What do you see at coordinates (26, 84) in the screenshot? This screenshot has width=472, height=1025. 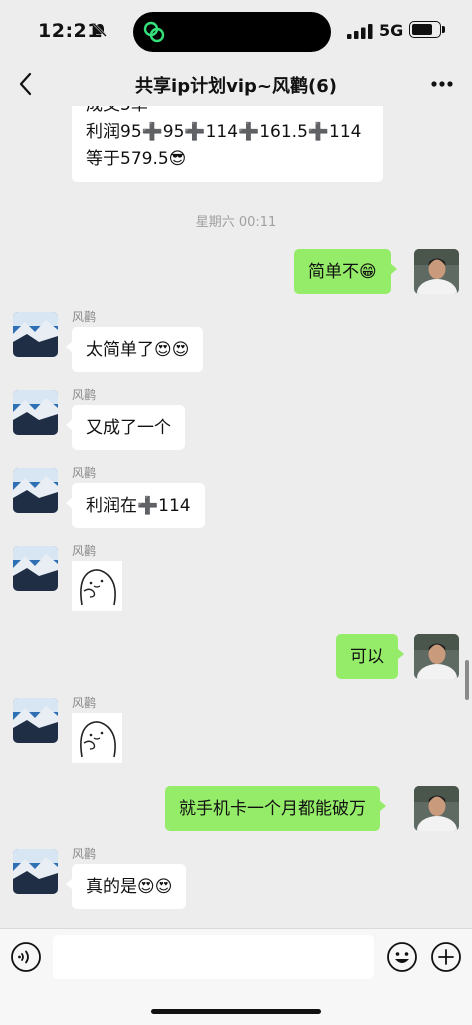 I see `back-arrow-icon` at bounding box center [26, 84].